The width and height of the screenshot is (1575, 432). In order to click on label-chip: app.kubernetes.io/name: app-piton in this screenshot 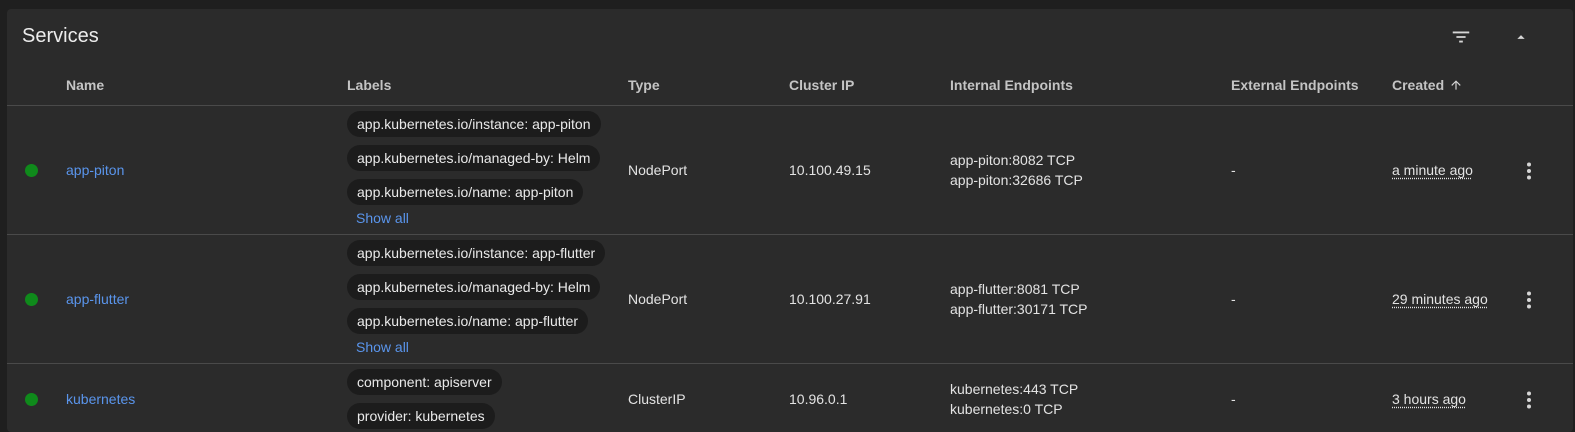, I will do `click(465, 192)`.